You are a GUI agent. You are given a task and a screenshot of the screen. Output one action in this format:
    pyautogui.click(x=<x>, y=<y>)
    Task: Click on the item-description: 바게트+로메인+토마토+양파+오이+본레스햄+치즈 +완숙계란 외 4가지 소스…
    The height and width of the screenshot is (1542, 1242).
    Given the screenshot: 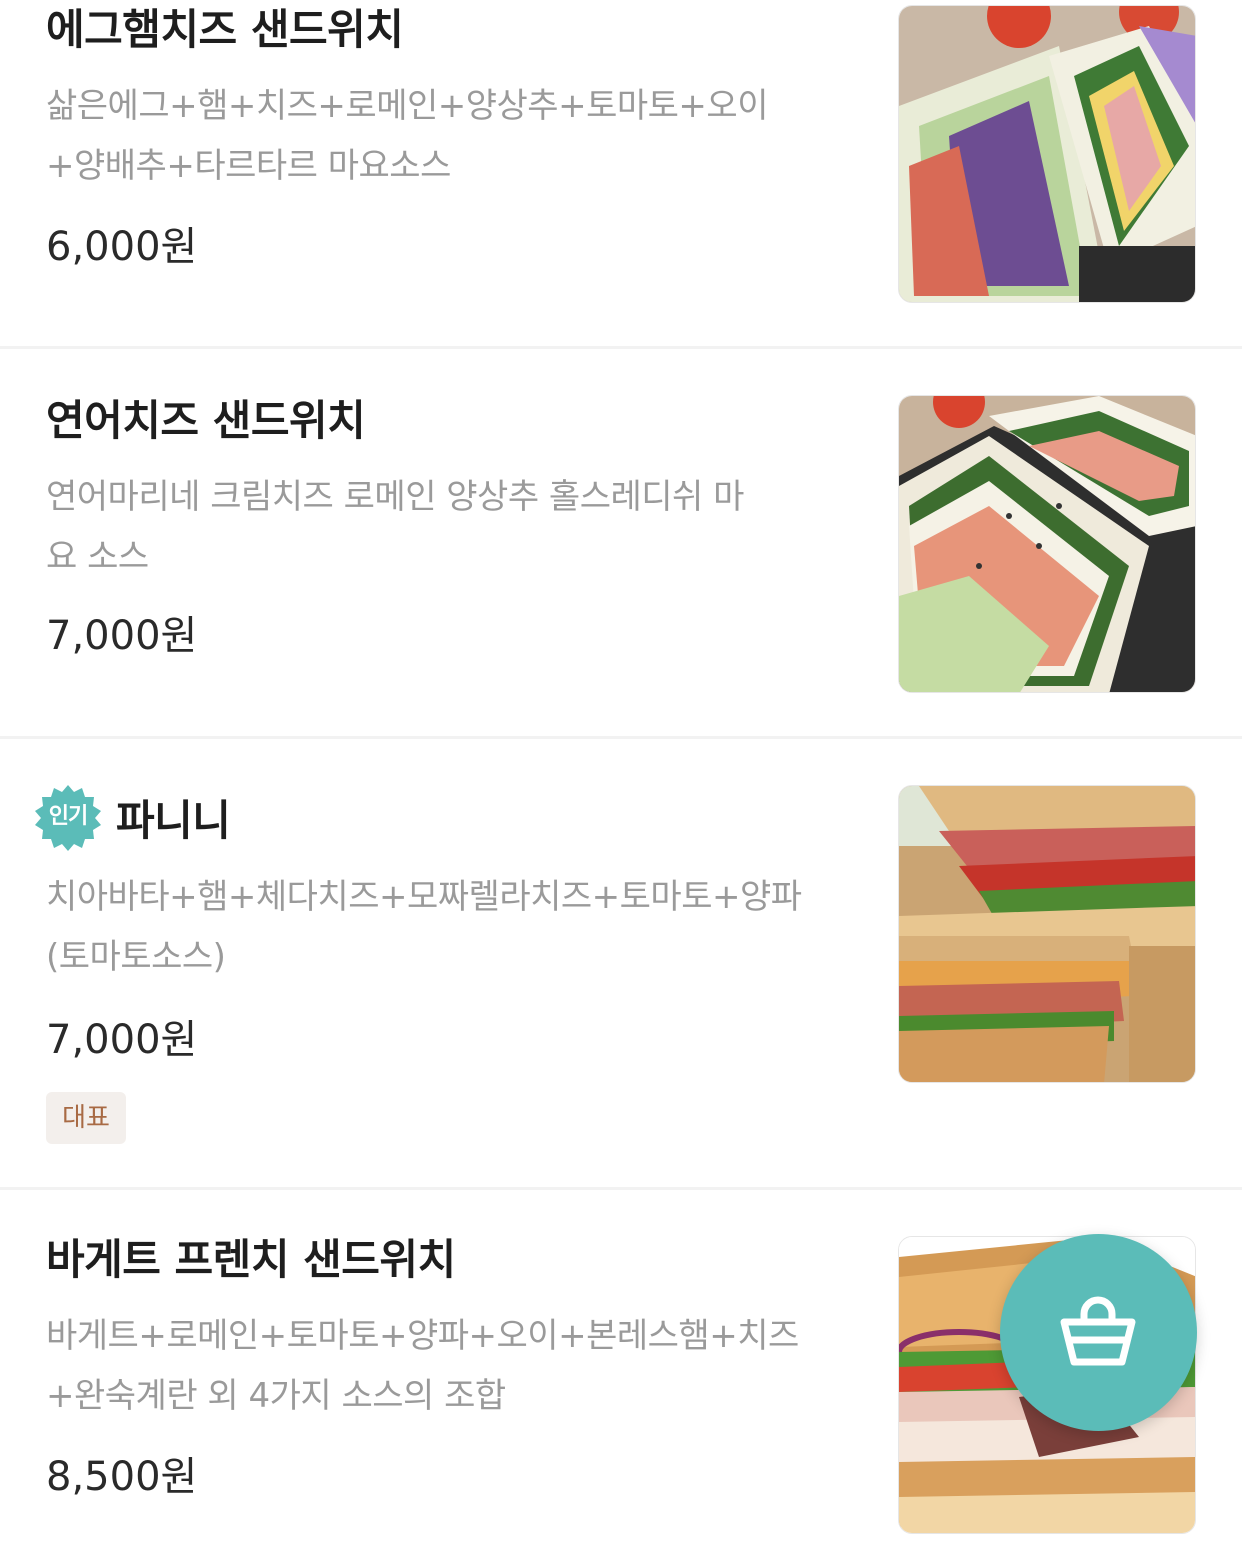 What is the action you would take?
    pyautogui.click(x=456, y=1366)
    